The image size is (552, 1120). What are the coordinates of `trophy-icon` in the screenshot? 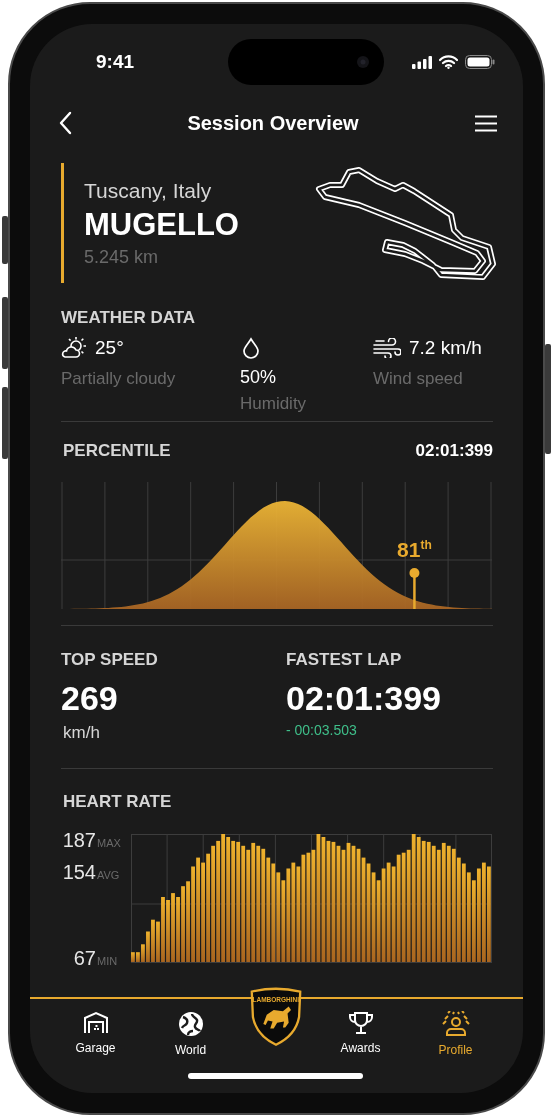 It's located at (360, 1023).